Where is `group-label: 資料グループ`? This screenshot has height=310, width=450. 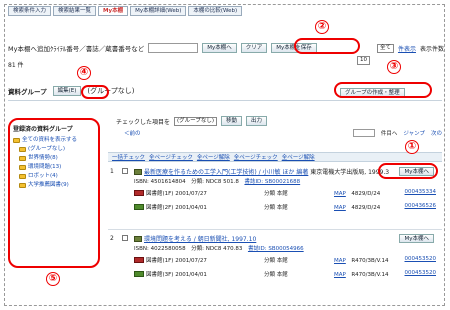
group-label: 資料グループ is located at coordinates (27, 92).